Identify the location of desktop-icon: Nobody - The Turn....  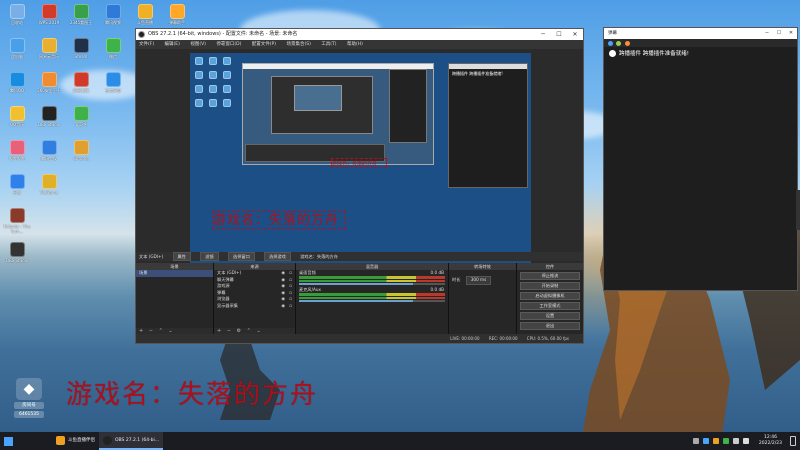
(18, 221).